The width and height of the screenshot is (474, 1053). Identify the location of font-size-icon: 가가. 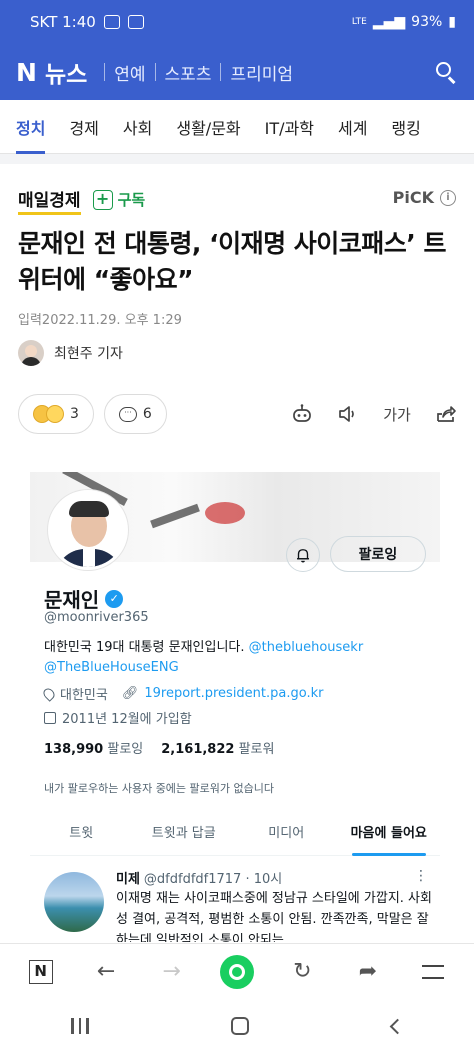
(397, 414).